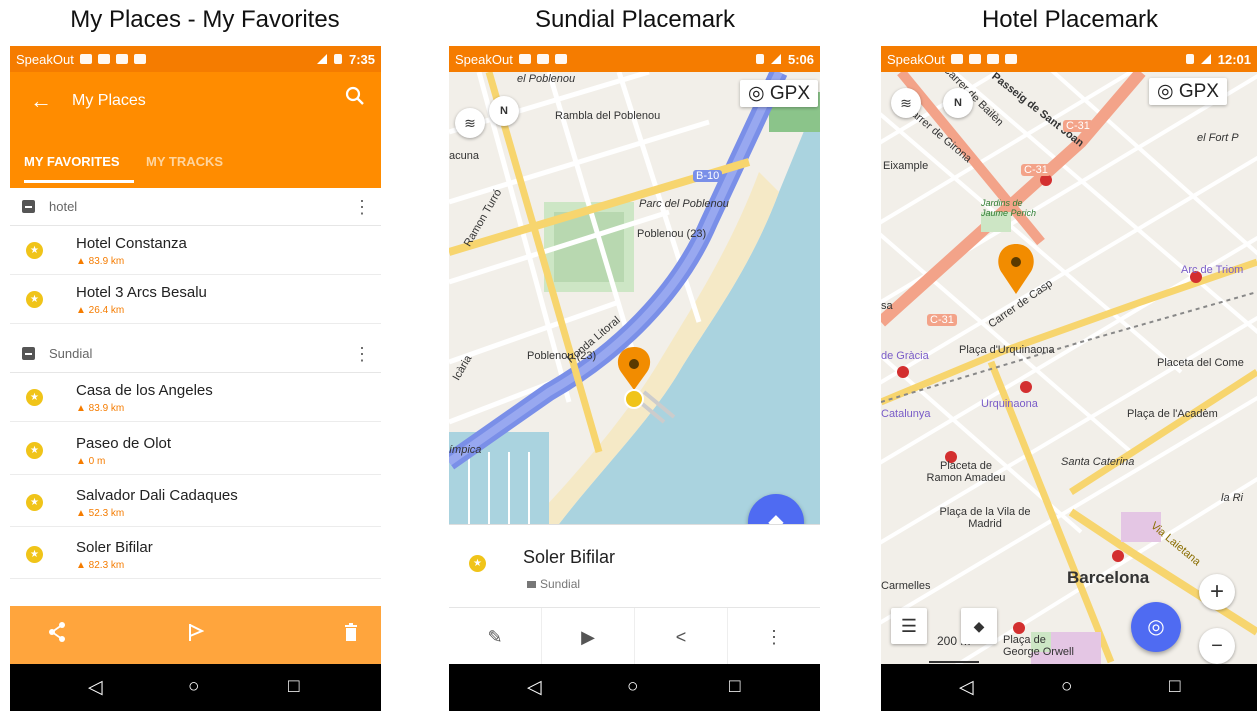 This screenshot has height=711, width=1257. Describe the element at coordinates (45, 59) in the screenshot. I see `carrier-label: SpeakOut` at that location.